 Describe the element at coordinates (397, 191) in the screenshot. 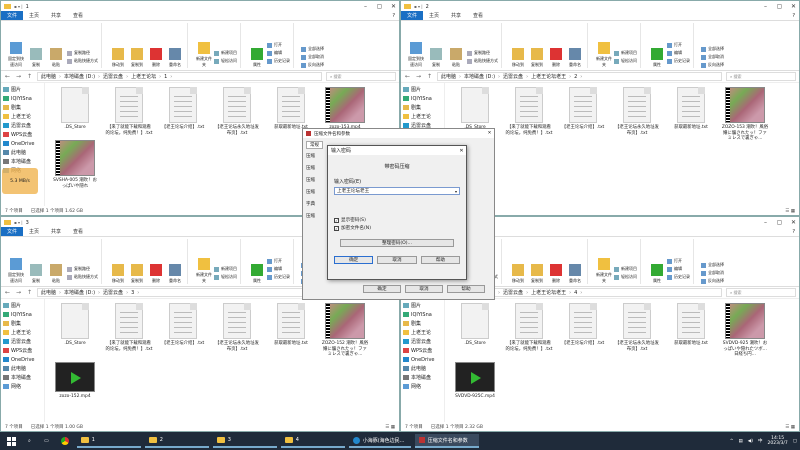

I see `password-input: 上老王论坛老王 ▾` at that location.